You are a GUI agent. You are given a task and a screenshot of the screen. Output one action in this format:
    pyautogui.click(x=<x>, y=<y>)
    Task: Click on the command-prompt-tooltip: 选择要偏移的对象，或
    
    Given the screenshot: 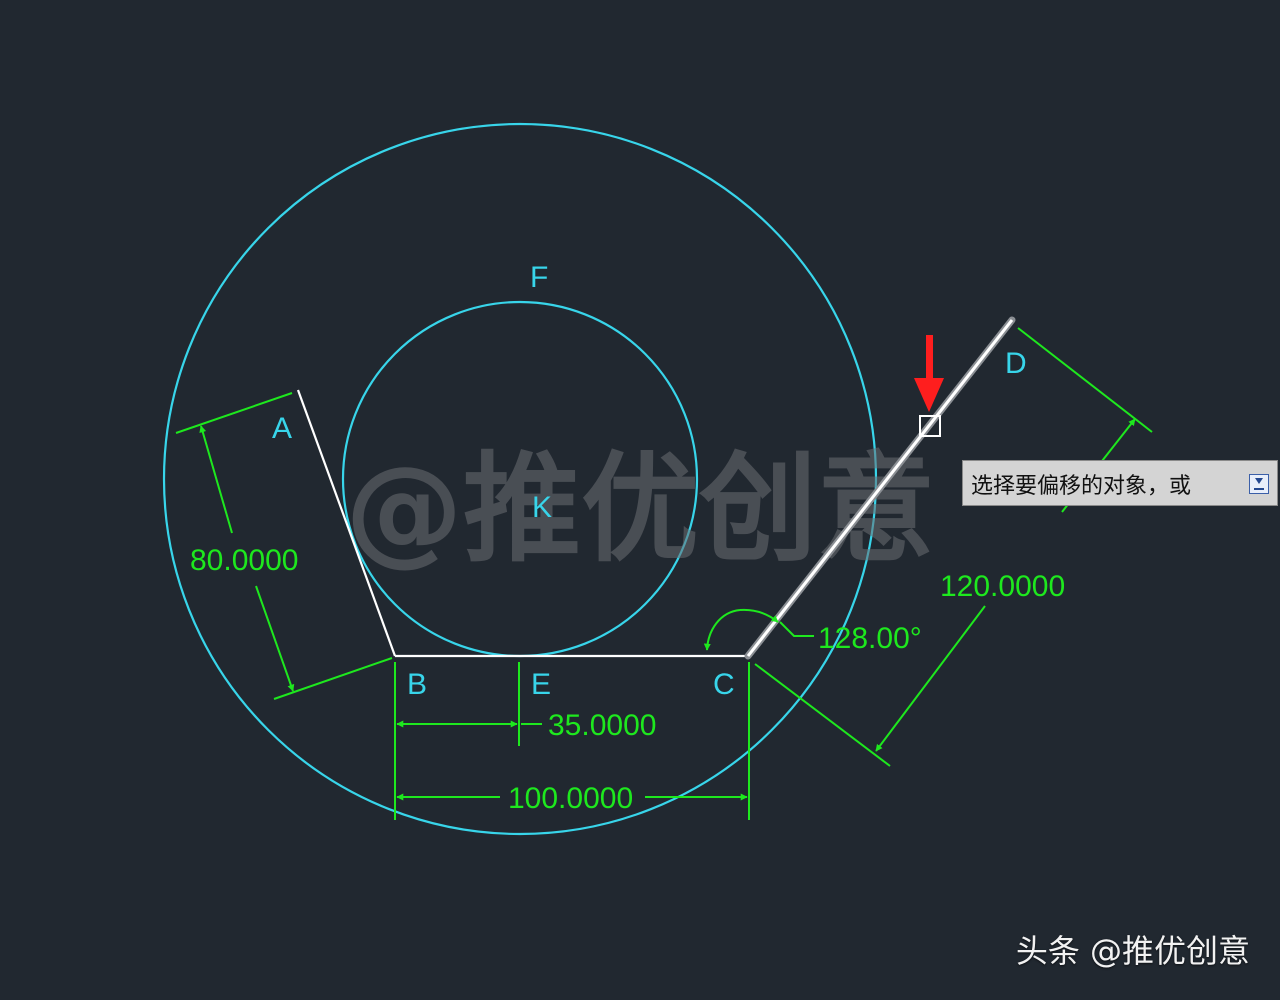 What is the action you would take?
    pyautogui.click(x=1120, y=483)
    